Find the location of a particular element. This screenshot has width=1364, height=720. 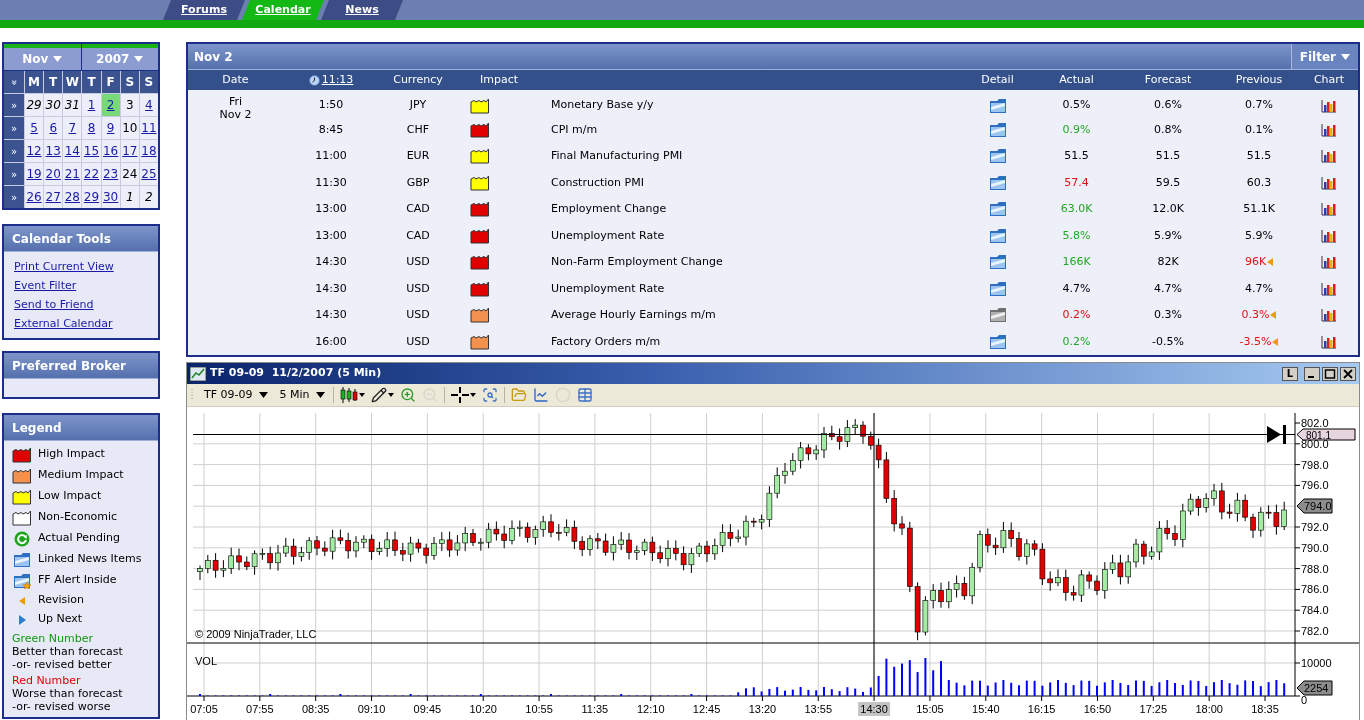

weekday-header: W is located at coordinates (72, 82).